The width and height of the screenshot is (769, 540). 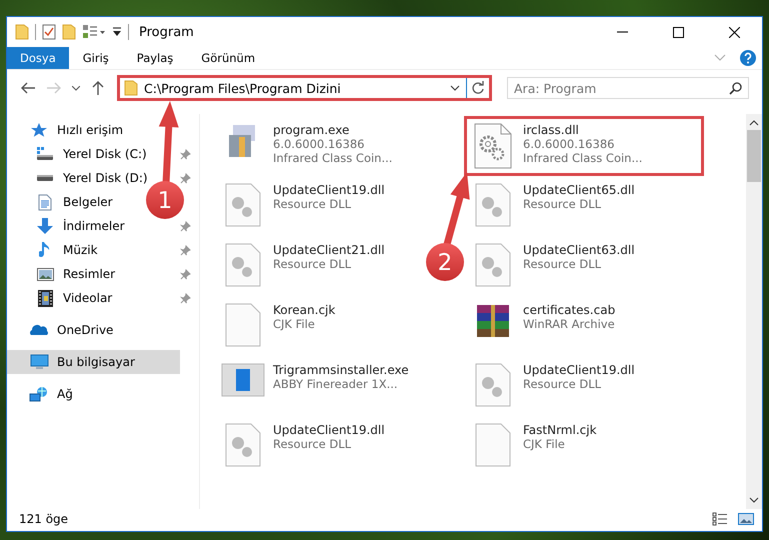 I want to click on sidebar-item: Belgeler, so click(x=60, y=202).